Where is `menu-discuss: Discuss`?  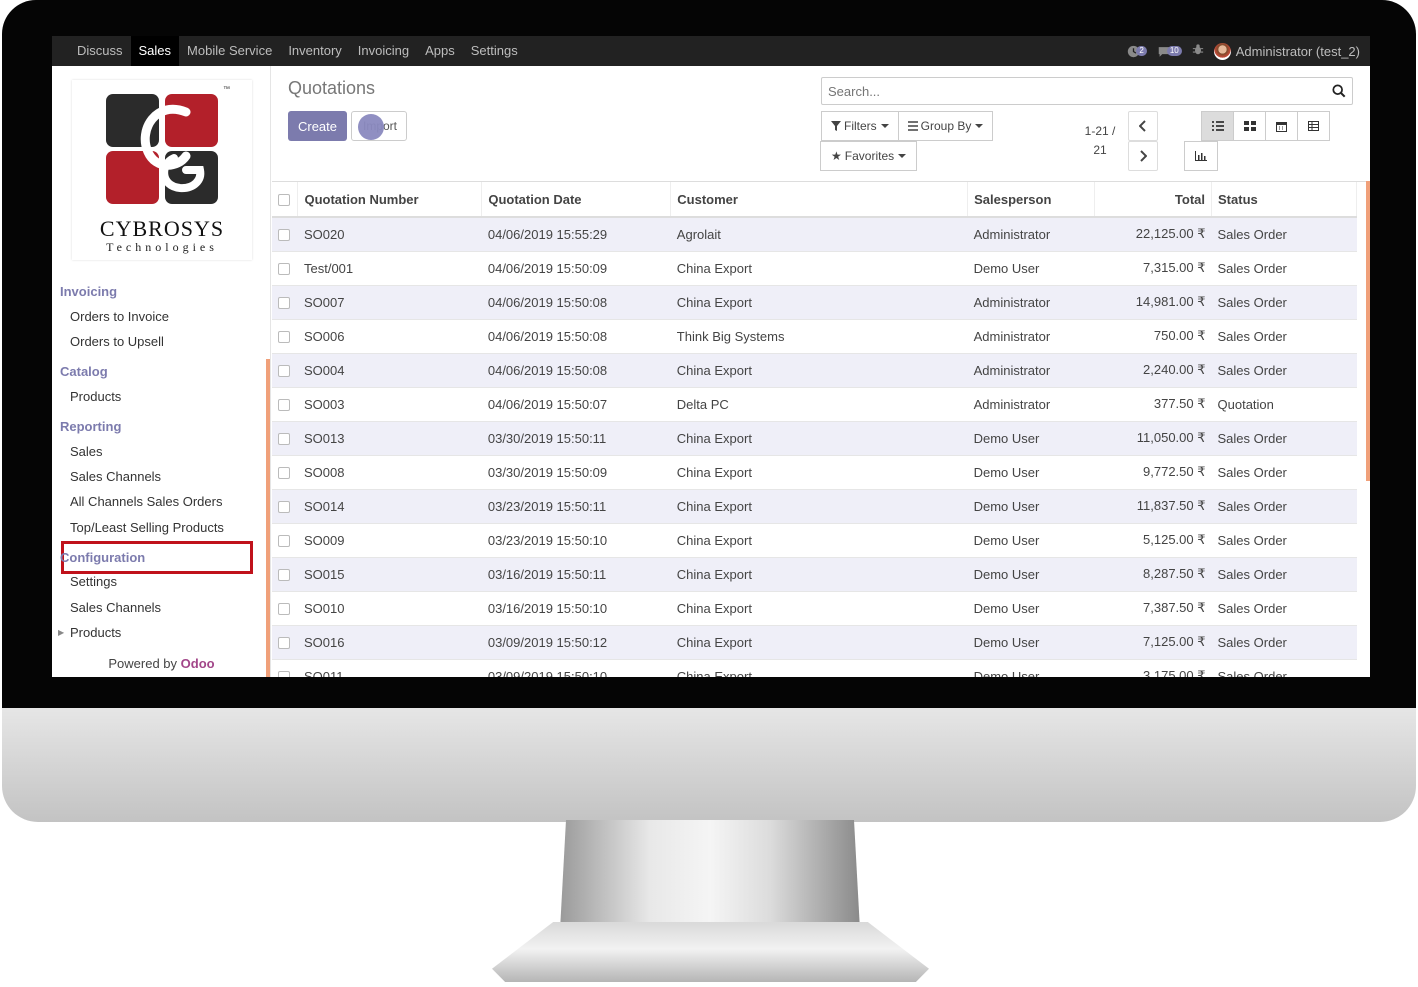 menu-discuss: Discuss is located at coordinates (100, 51).